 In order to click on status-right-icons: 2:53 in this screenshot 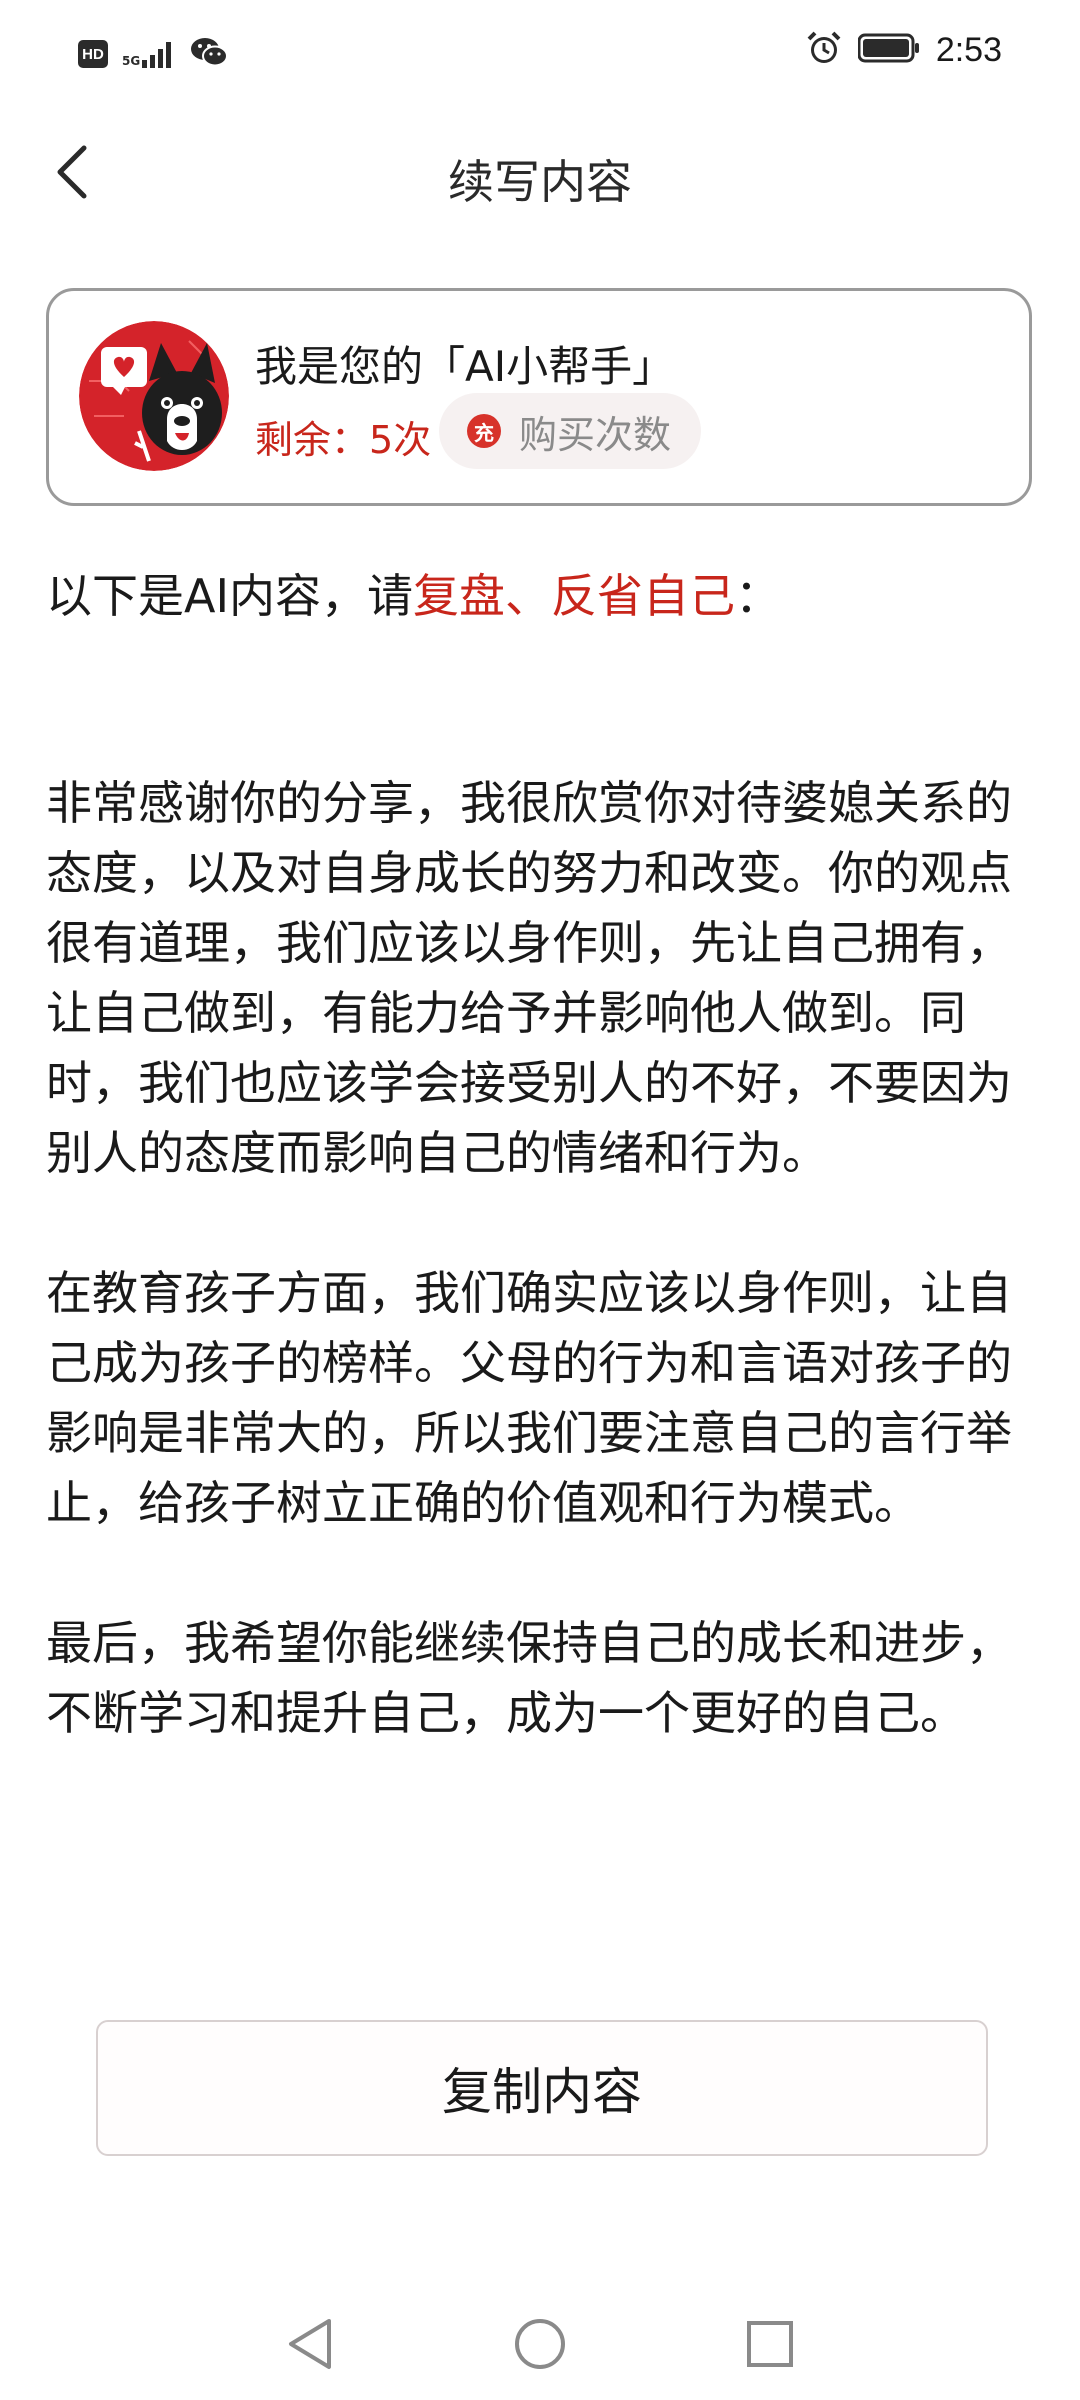, I will do `click(904, 50)`.